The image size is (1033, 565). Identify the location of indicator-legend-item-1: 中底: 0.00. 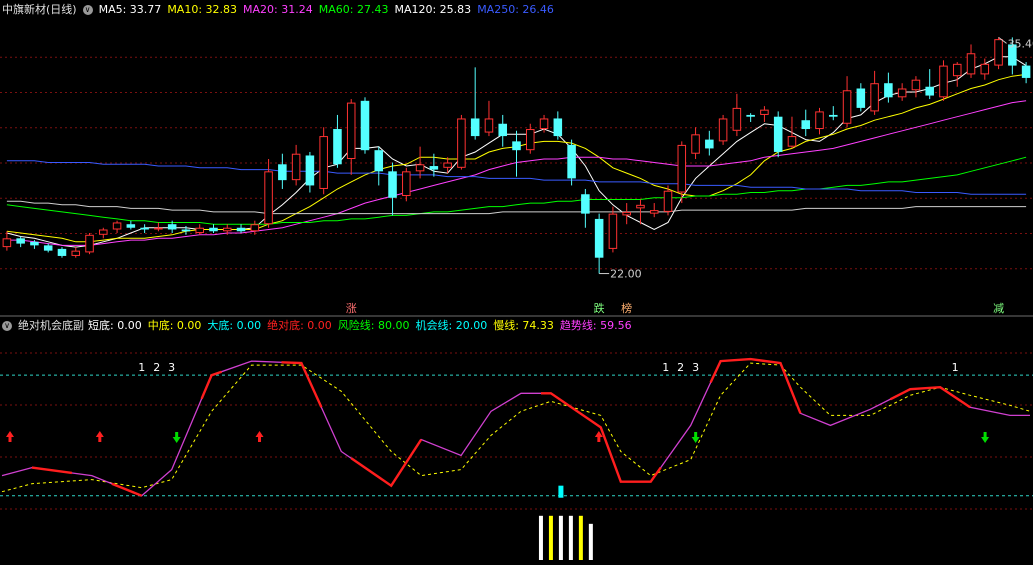
(174, 325).